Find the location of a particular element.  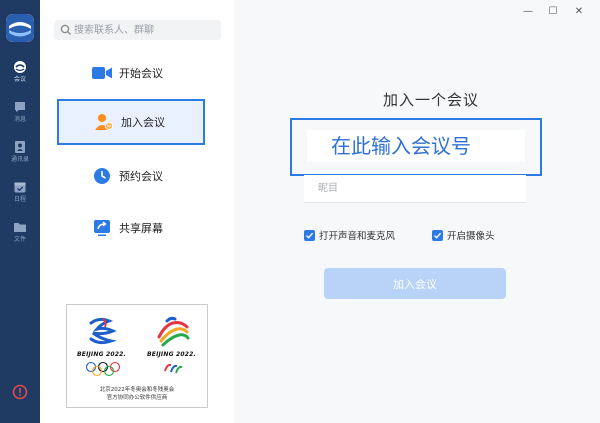

rail-item-contacts: 通讯录 is located at coordinates (20, 157).